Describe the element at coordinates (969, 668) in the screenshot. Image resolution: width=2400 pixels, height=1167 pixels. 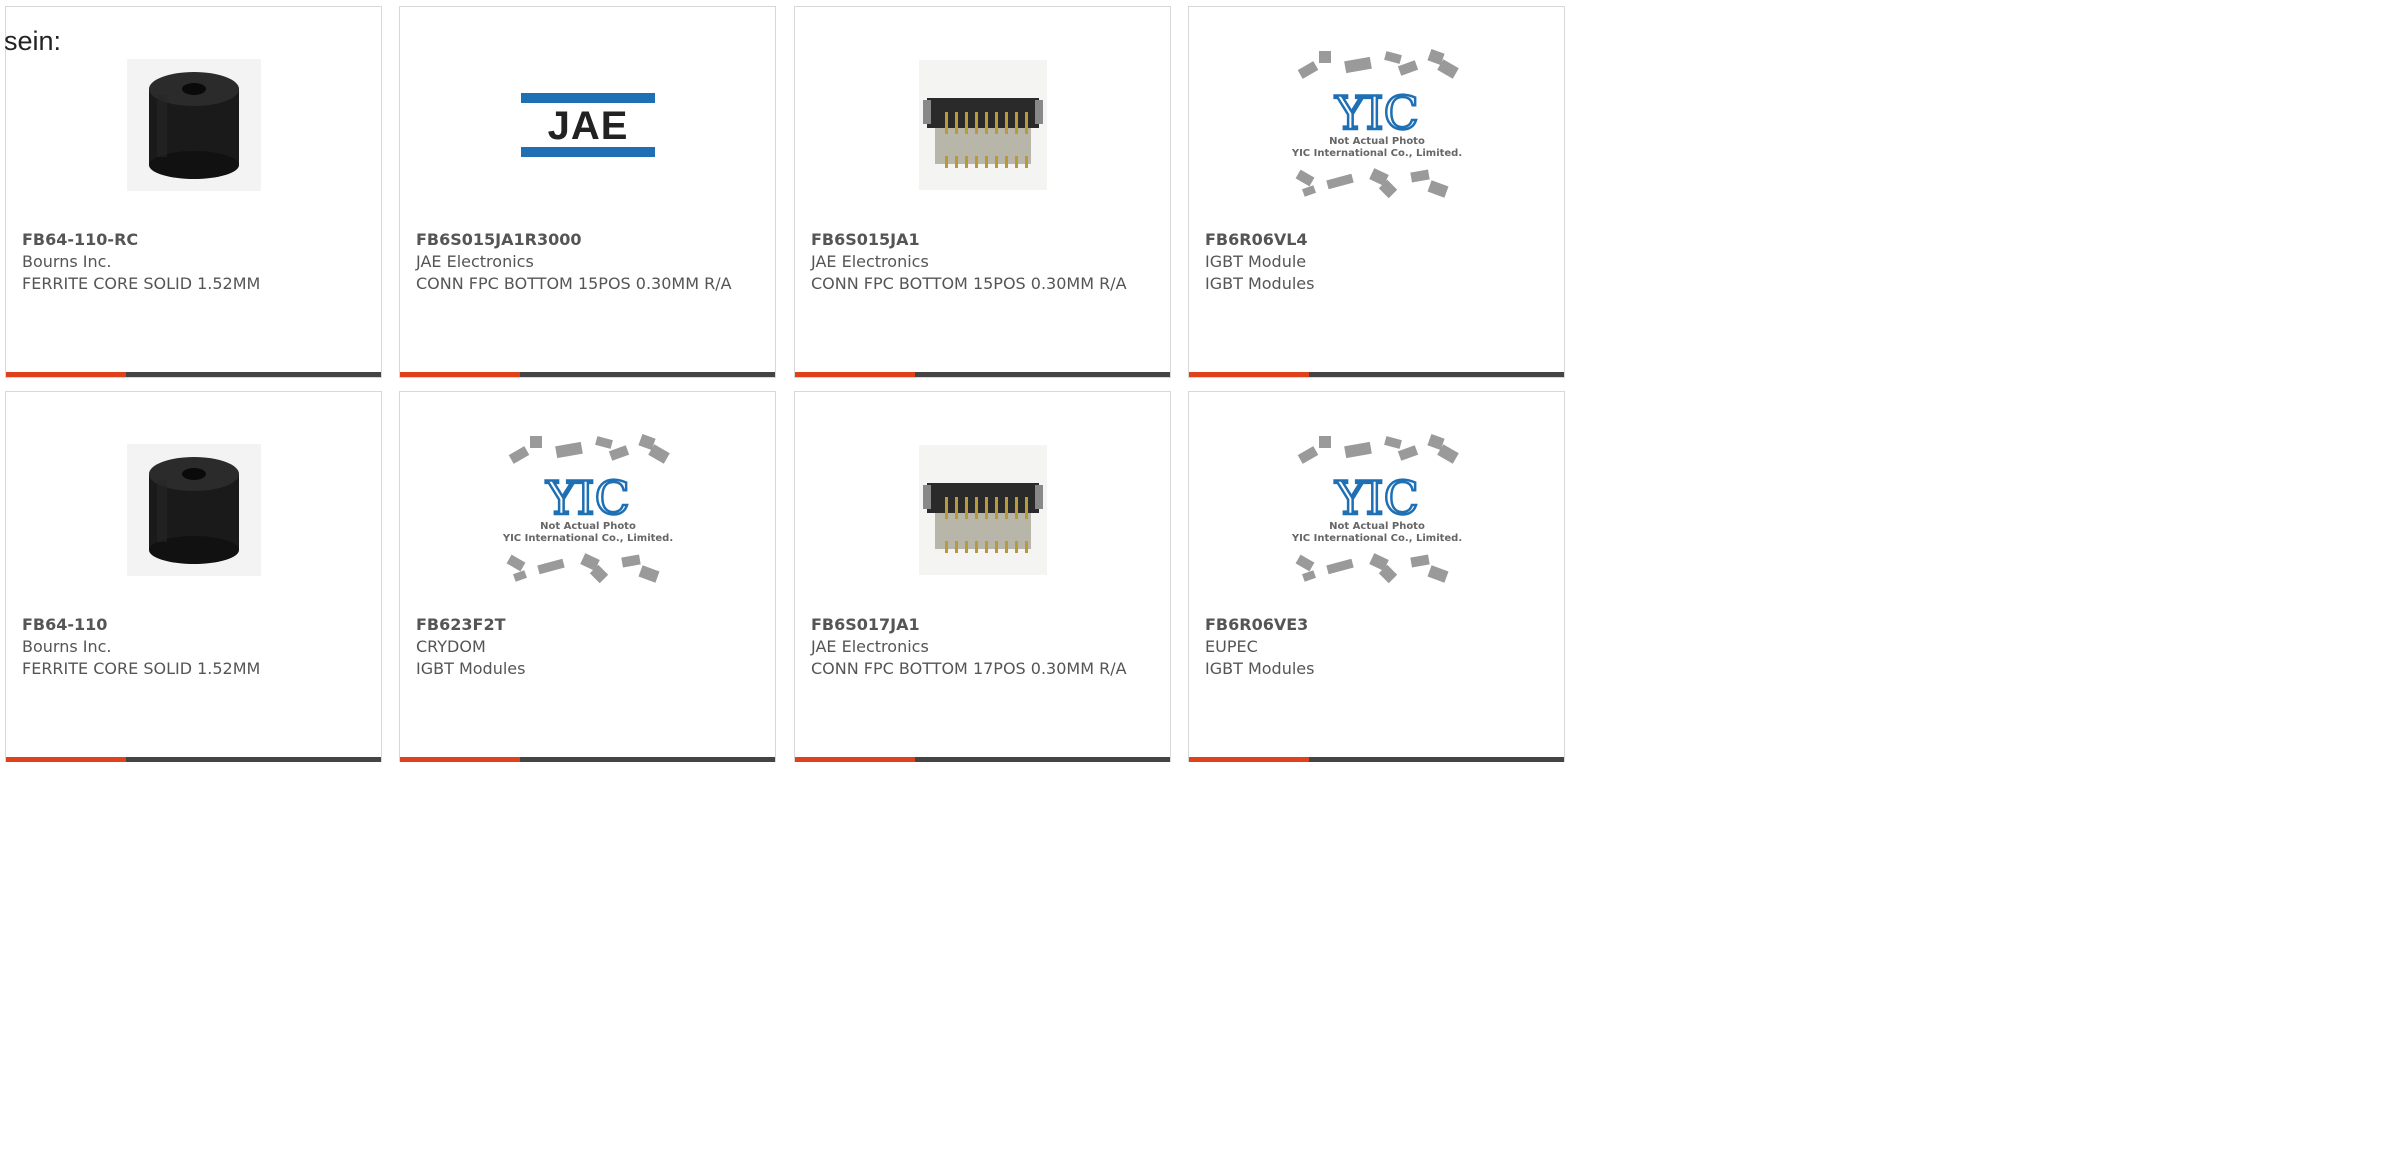
I see `product-description: CONN FPC BOTTOM 17POS 0.30MM R/A` at that location.